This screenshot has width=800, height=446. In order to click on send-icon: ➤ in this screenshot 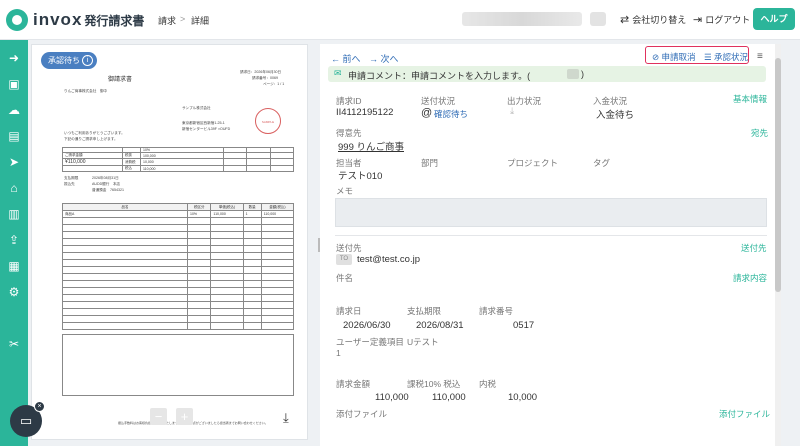, I will do `click(14, 162)`.